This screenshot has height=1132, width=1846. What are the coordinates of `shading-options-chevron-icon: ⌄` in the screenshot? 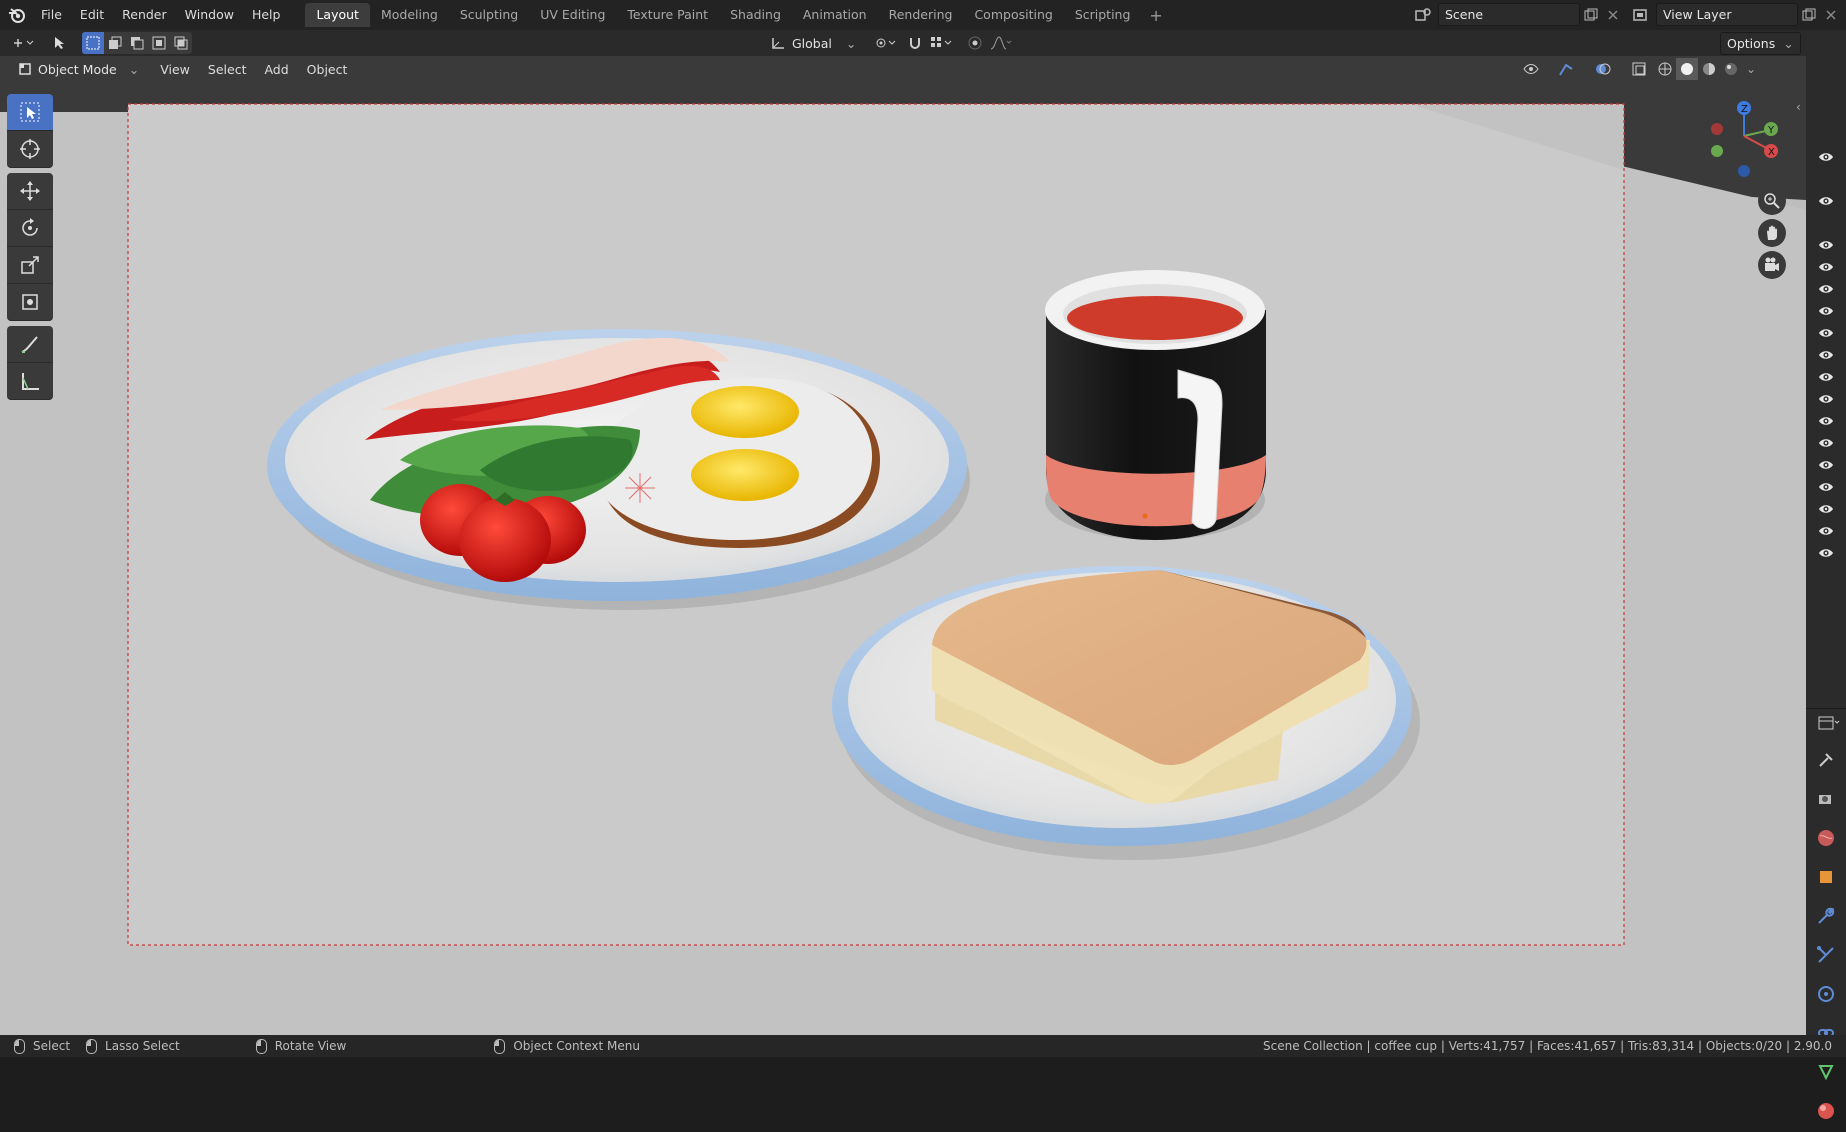 It's located at (1751, 69).